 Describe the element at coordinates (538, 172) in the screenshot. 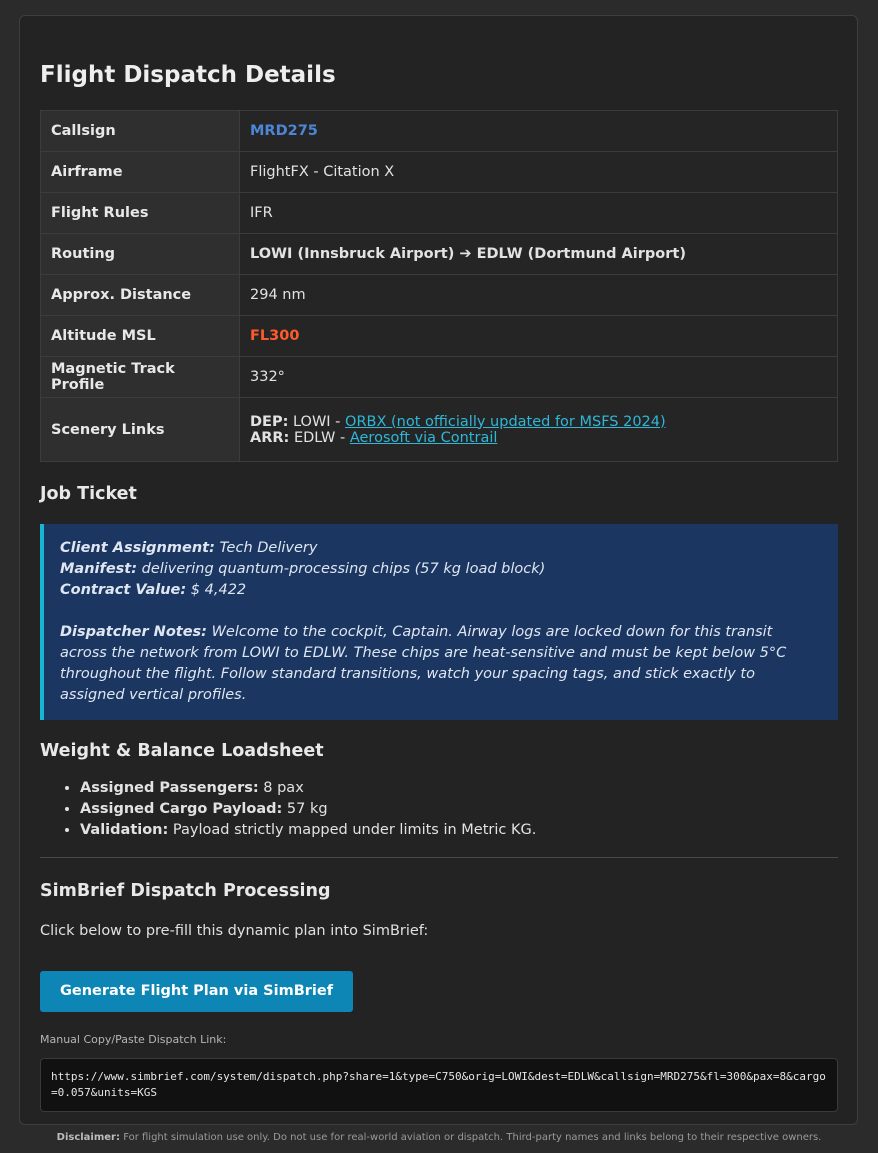

I see `airframe-value: FlightFX - Citation X` at that location.